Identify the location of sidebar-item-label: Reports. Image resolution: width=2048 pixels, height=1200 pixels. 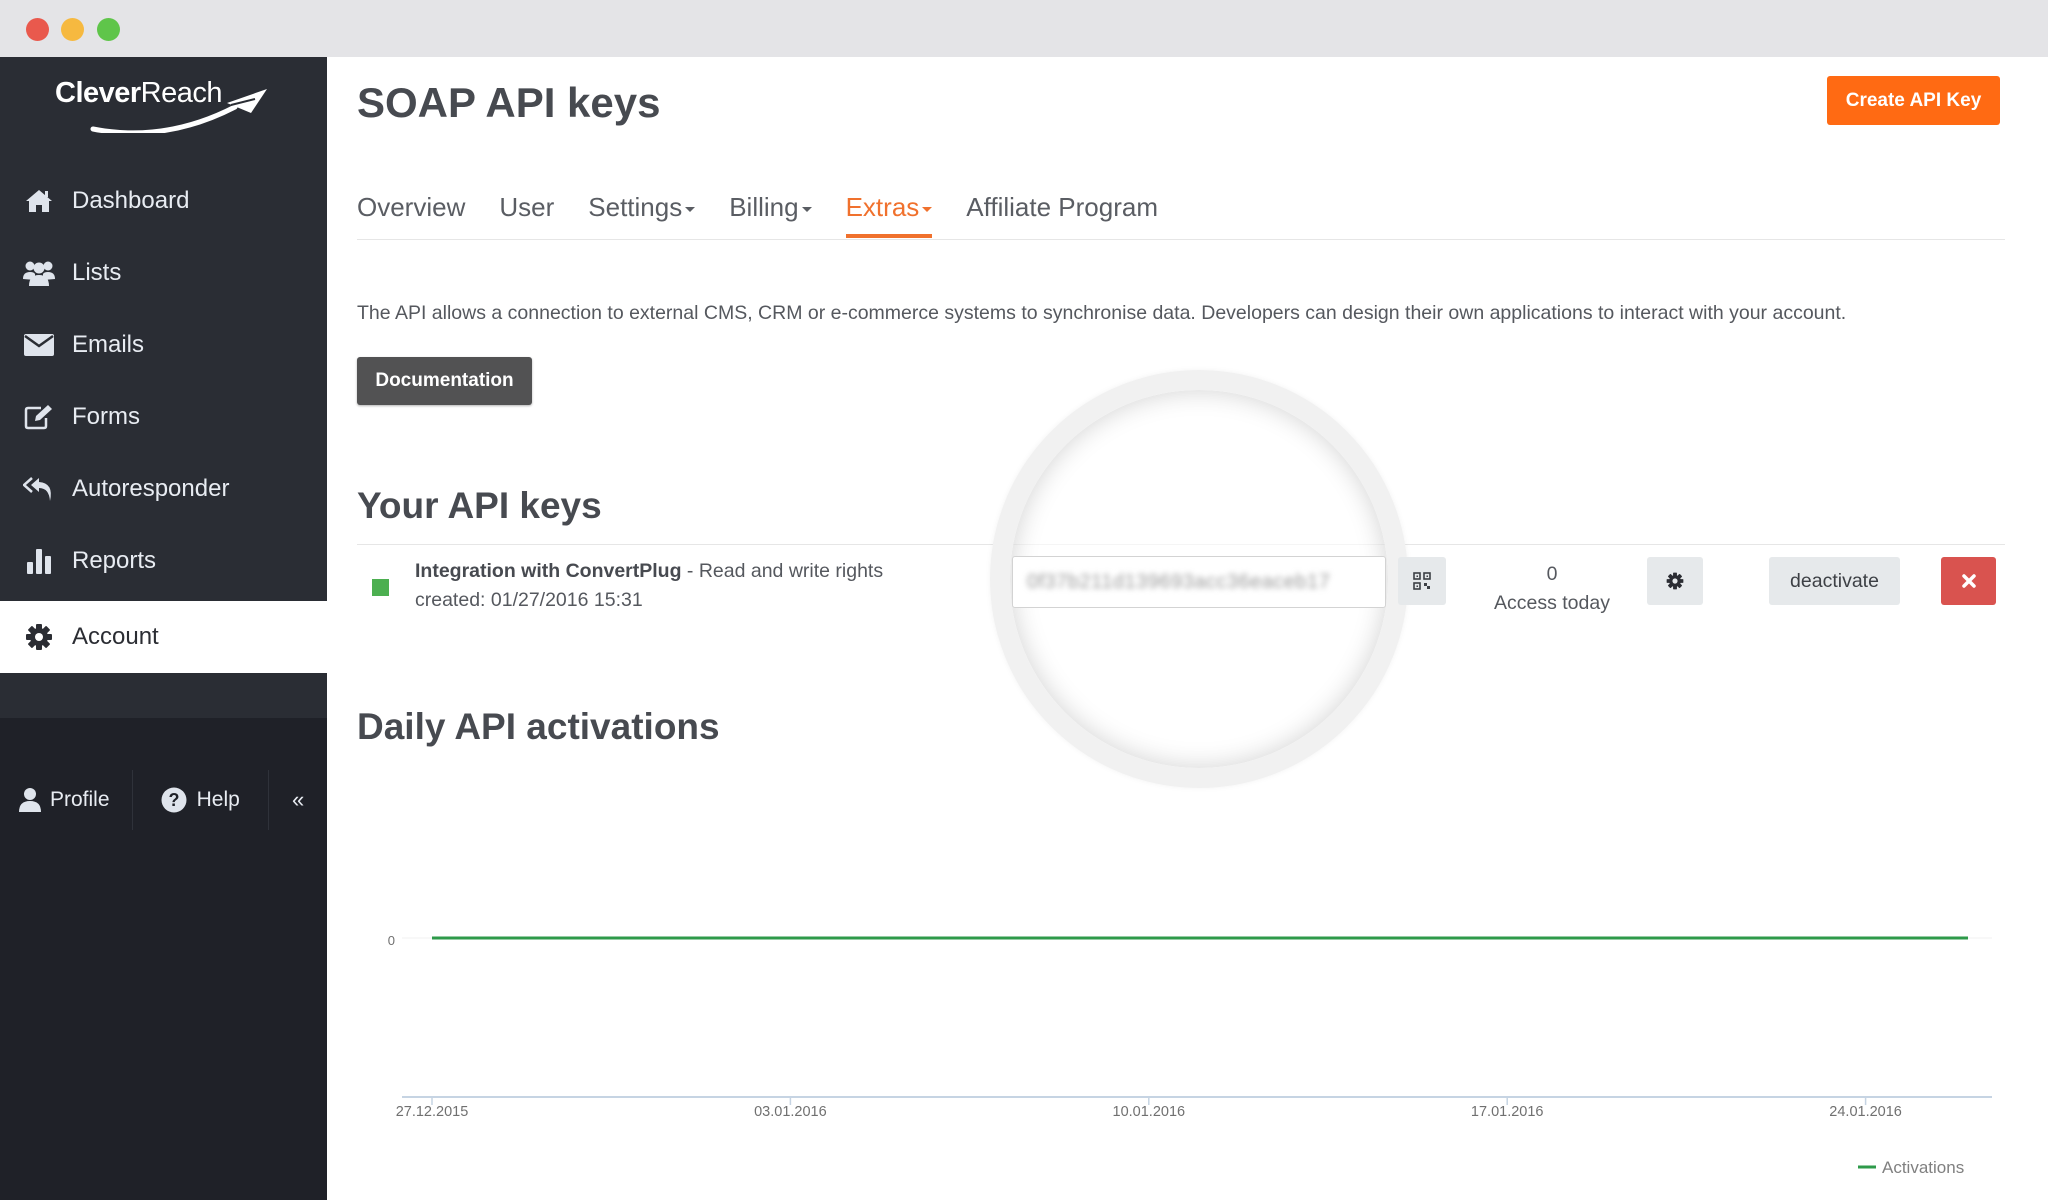
(114, 560).